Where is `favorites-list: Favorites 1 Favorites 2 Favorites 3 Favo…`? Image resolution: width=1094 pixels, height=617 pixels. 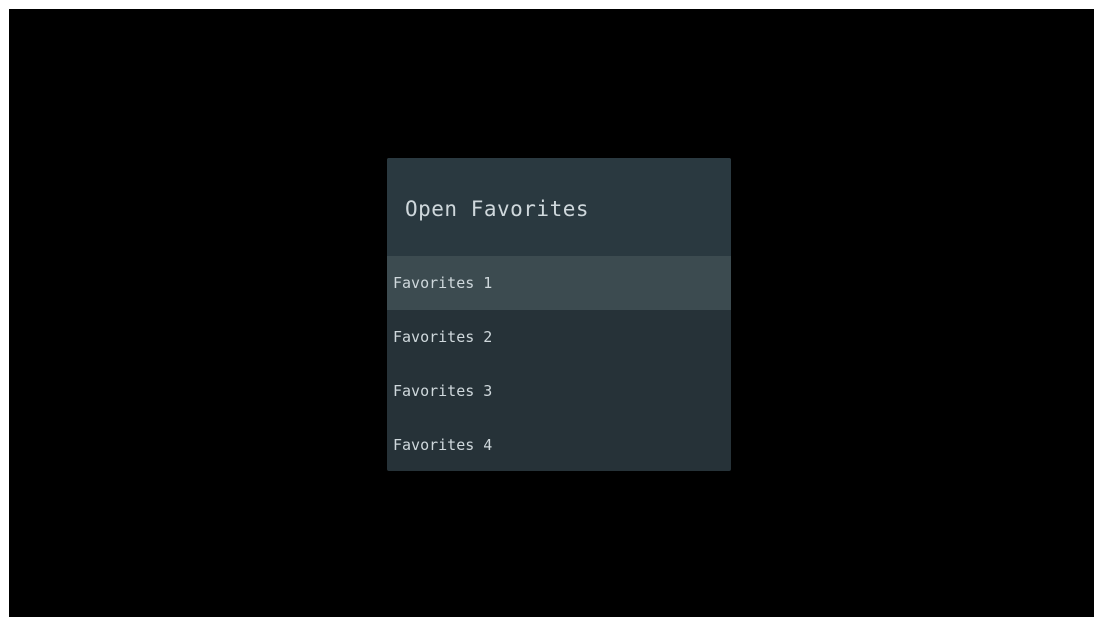 favorites-list: Favorites 1 Favorites 2 Favorites 3 Favo… is located at coordinates (559, 363).